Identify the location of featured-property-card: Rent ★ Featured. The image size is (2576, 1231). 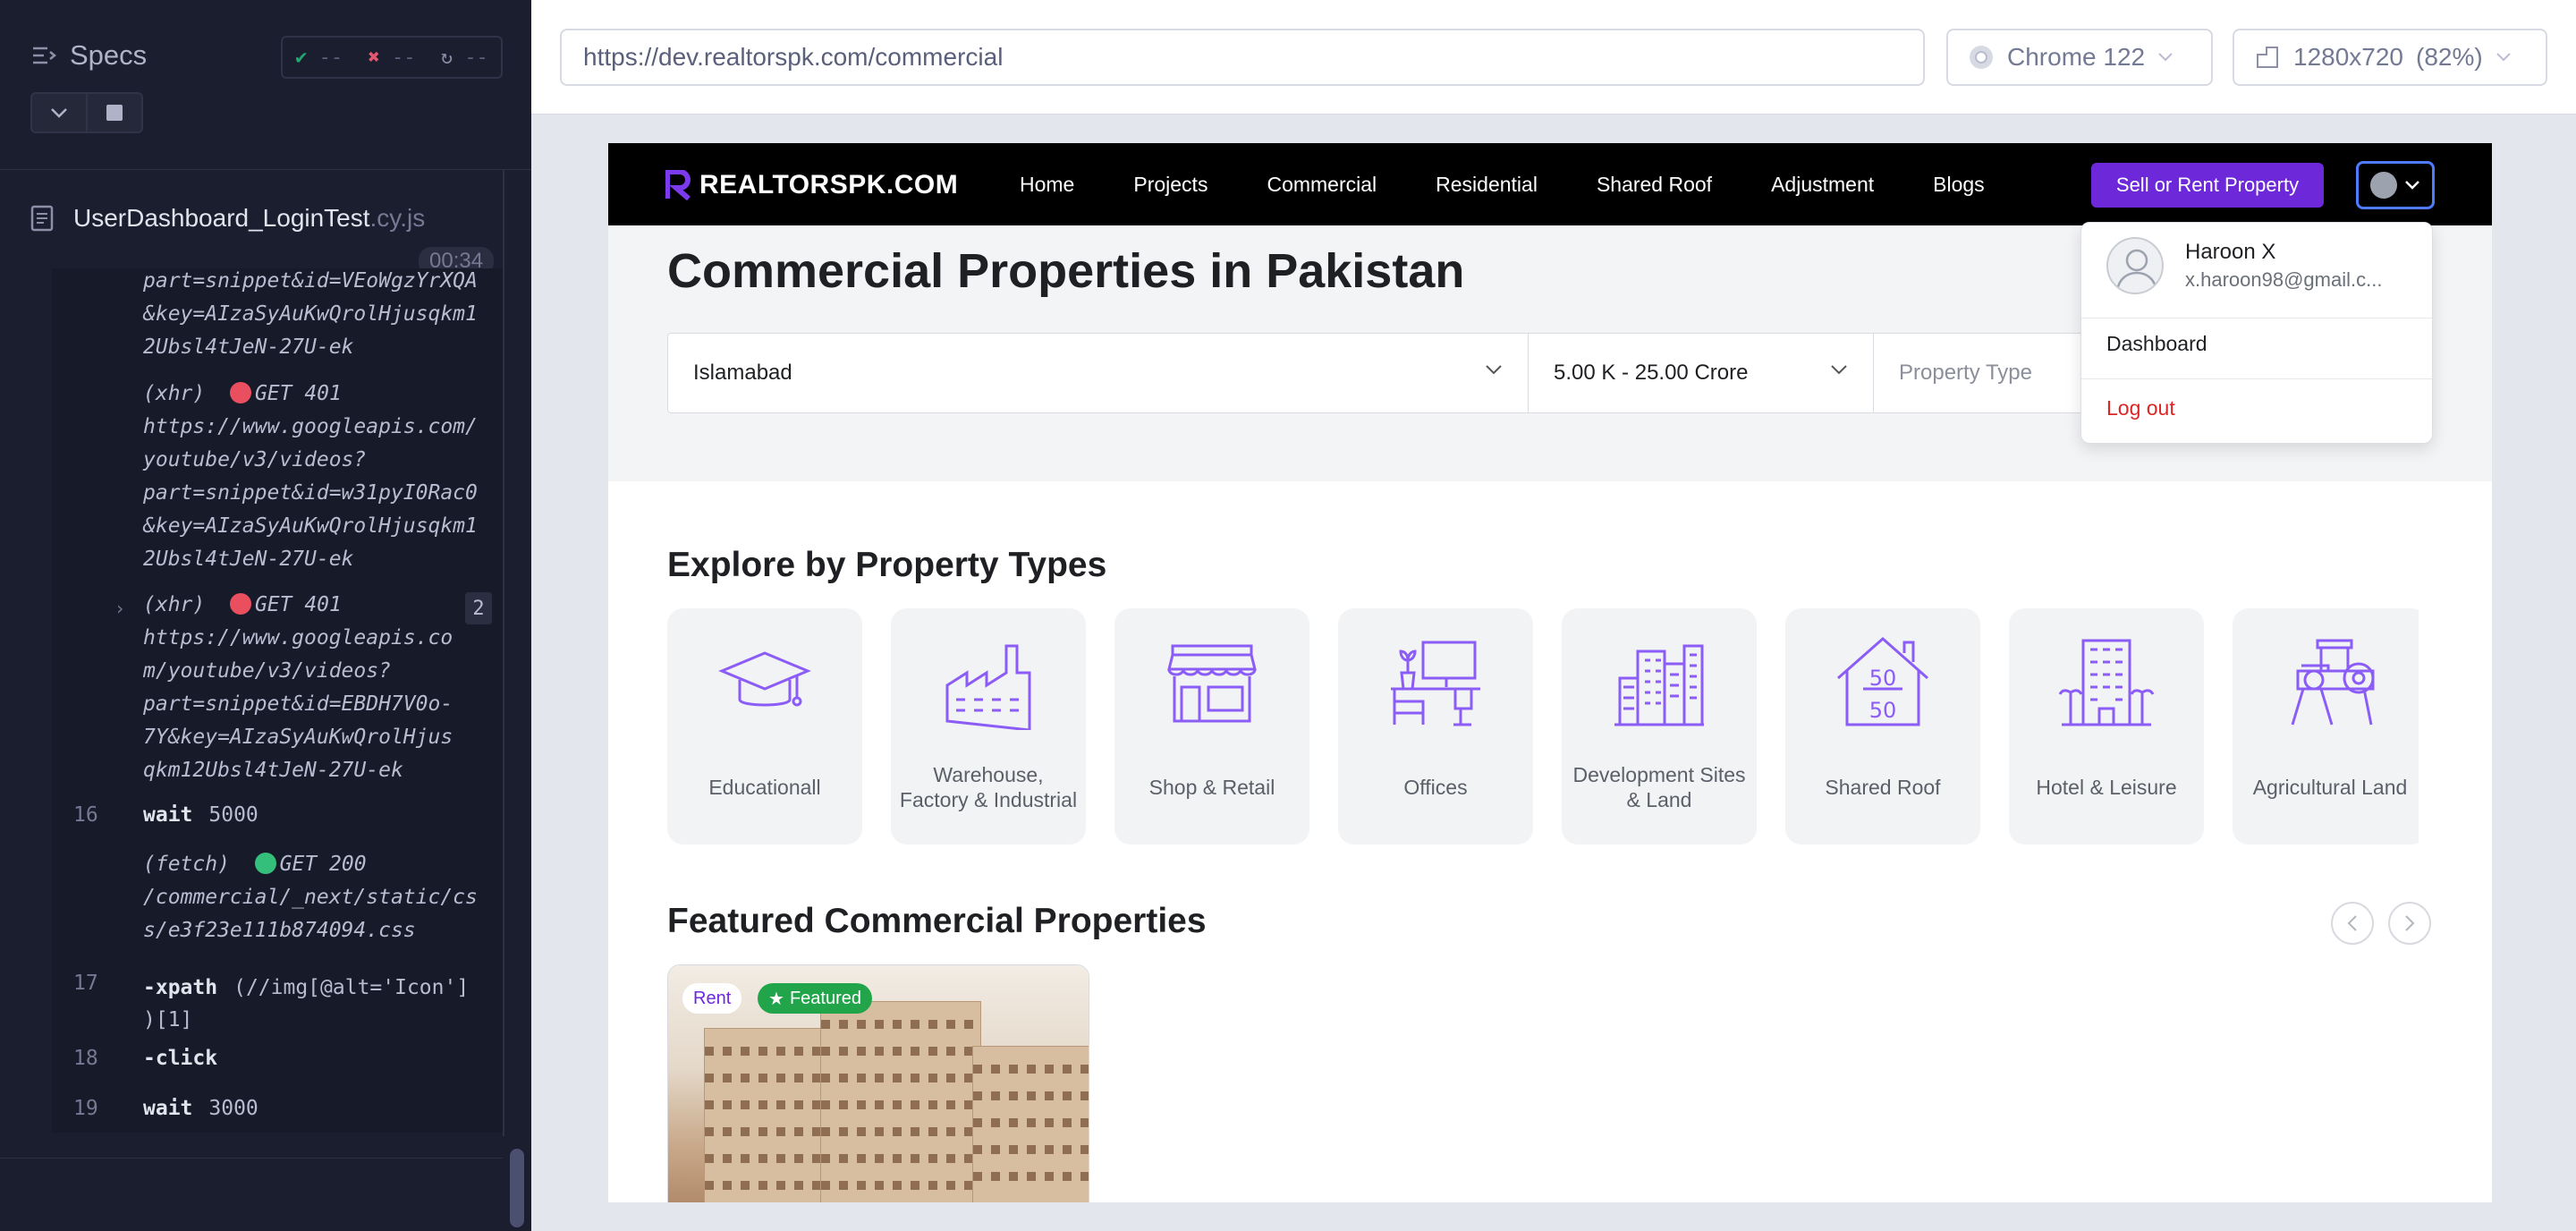
(878, 1083).